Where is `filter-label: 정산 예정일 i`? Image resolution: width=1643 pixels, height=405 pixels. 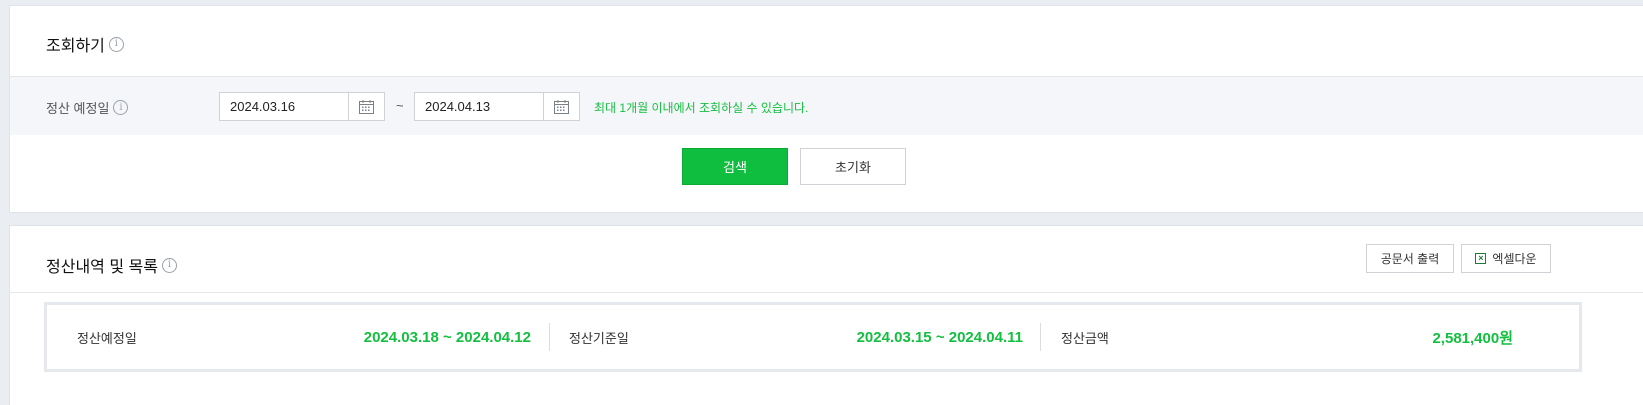 filter-label: 정산 예정일 i is located at coordinates (87, 107).